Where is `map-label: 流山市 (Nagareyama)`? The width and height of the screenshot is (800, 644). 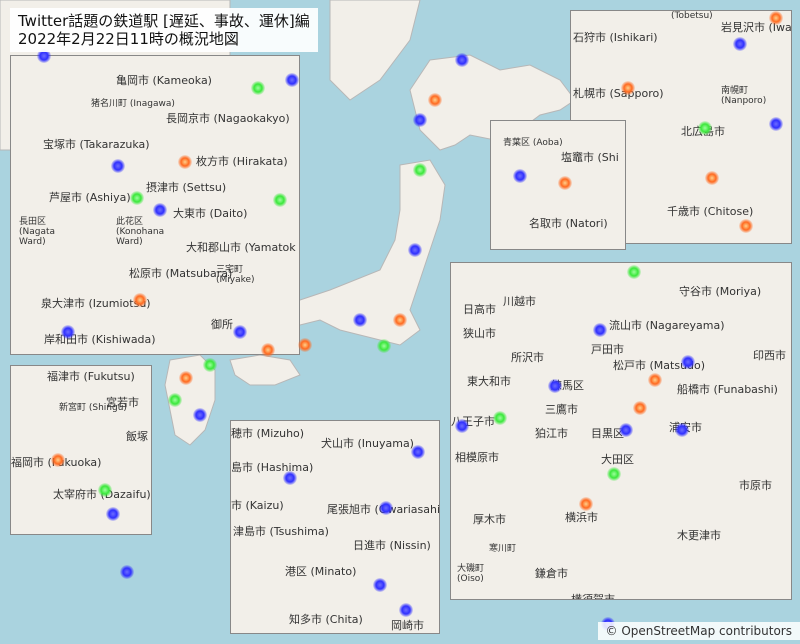
map-label: 流山市 (Nagareyama) is located at coordinates (667, 325).